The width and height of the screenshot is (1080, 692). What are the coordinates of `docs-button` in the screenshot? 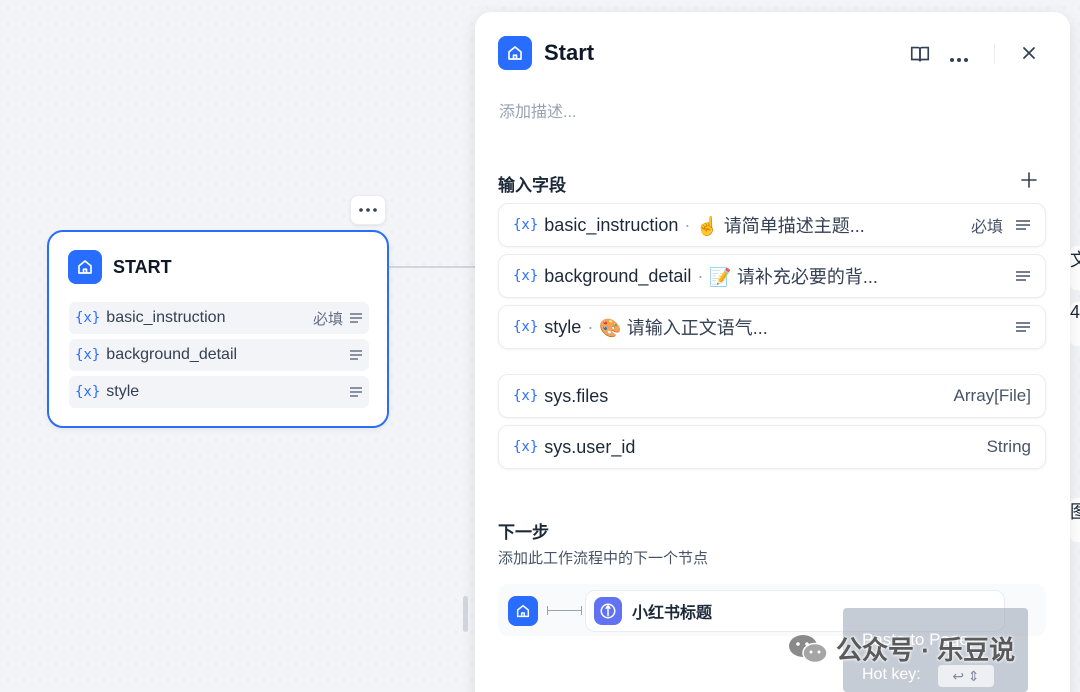 It's located at (920, 54).